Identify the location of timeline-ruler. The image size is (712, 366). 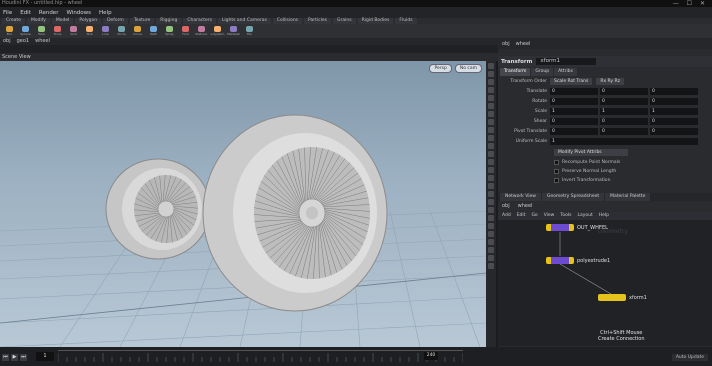
(260, 356).